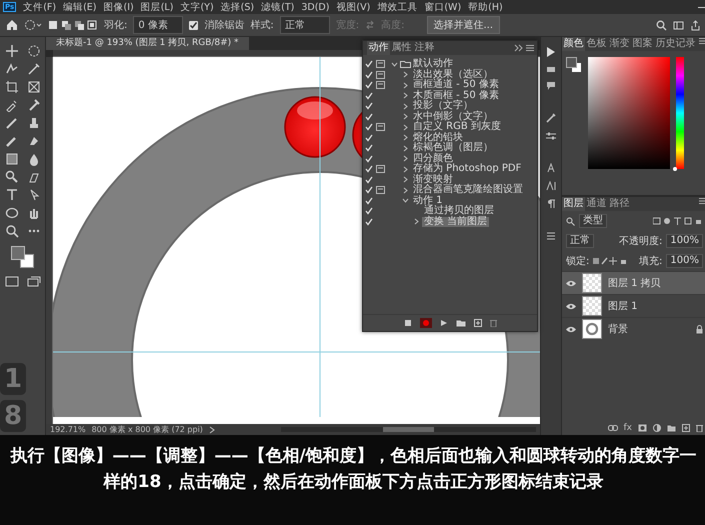  Describe the element at coordinates (574, 65) in the screenshot. I see `color-swatches-icon` at that location.